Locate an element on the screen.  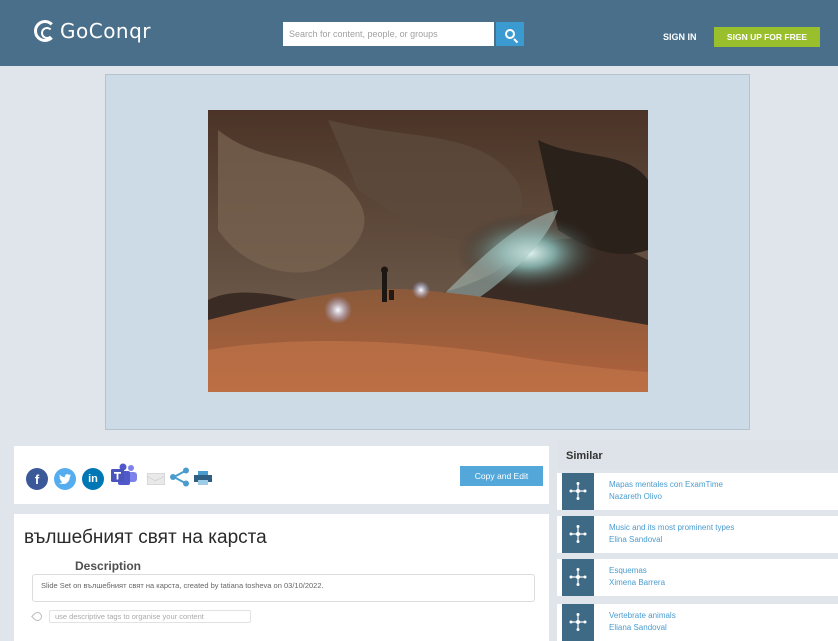
similar-heading: Similar is located at coordinates (584, 456).